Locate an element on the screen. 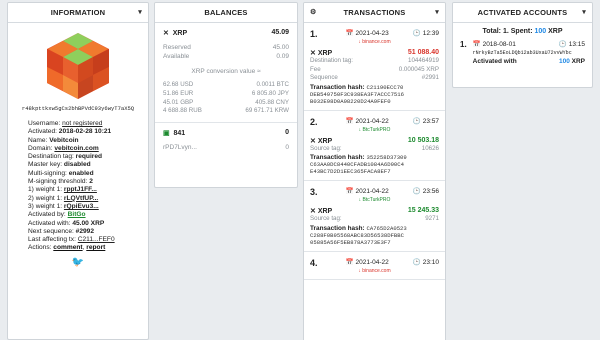  comment-link: comment is located at coordinates (67, 247).